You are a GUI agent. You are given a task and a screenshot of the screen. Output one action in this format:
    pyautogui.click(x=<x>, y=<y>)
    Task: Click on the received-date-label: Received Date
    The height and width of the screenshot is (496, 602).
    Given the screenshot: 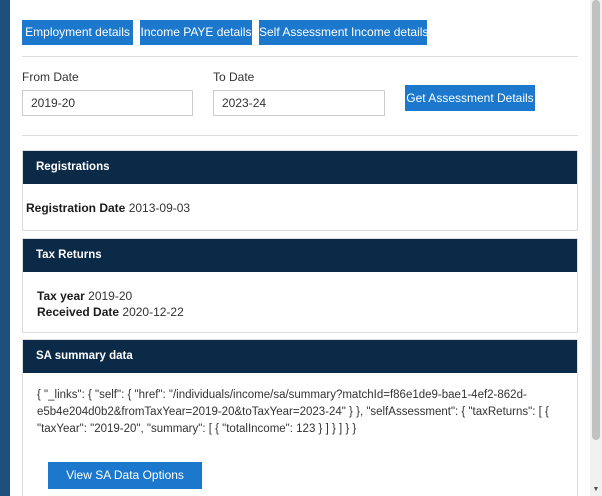 What is the action you would take?
    pyautogui.click(x=78, y=312)
    